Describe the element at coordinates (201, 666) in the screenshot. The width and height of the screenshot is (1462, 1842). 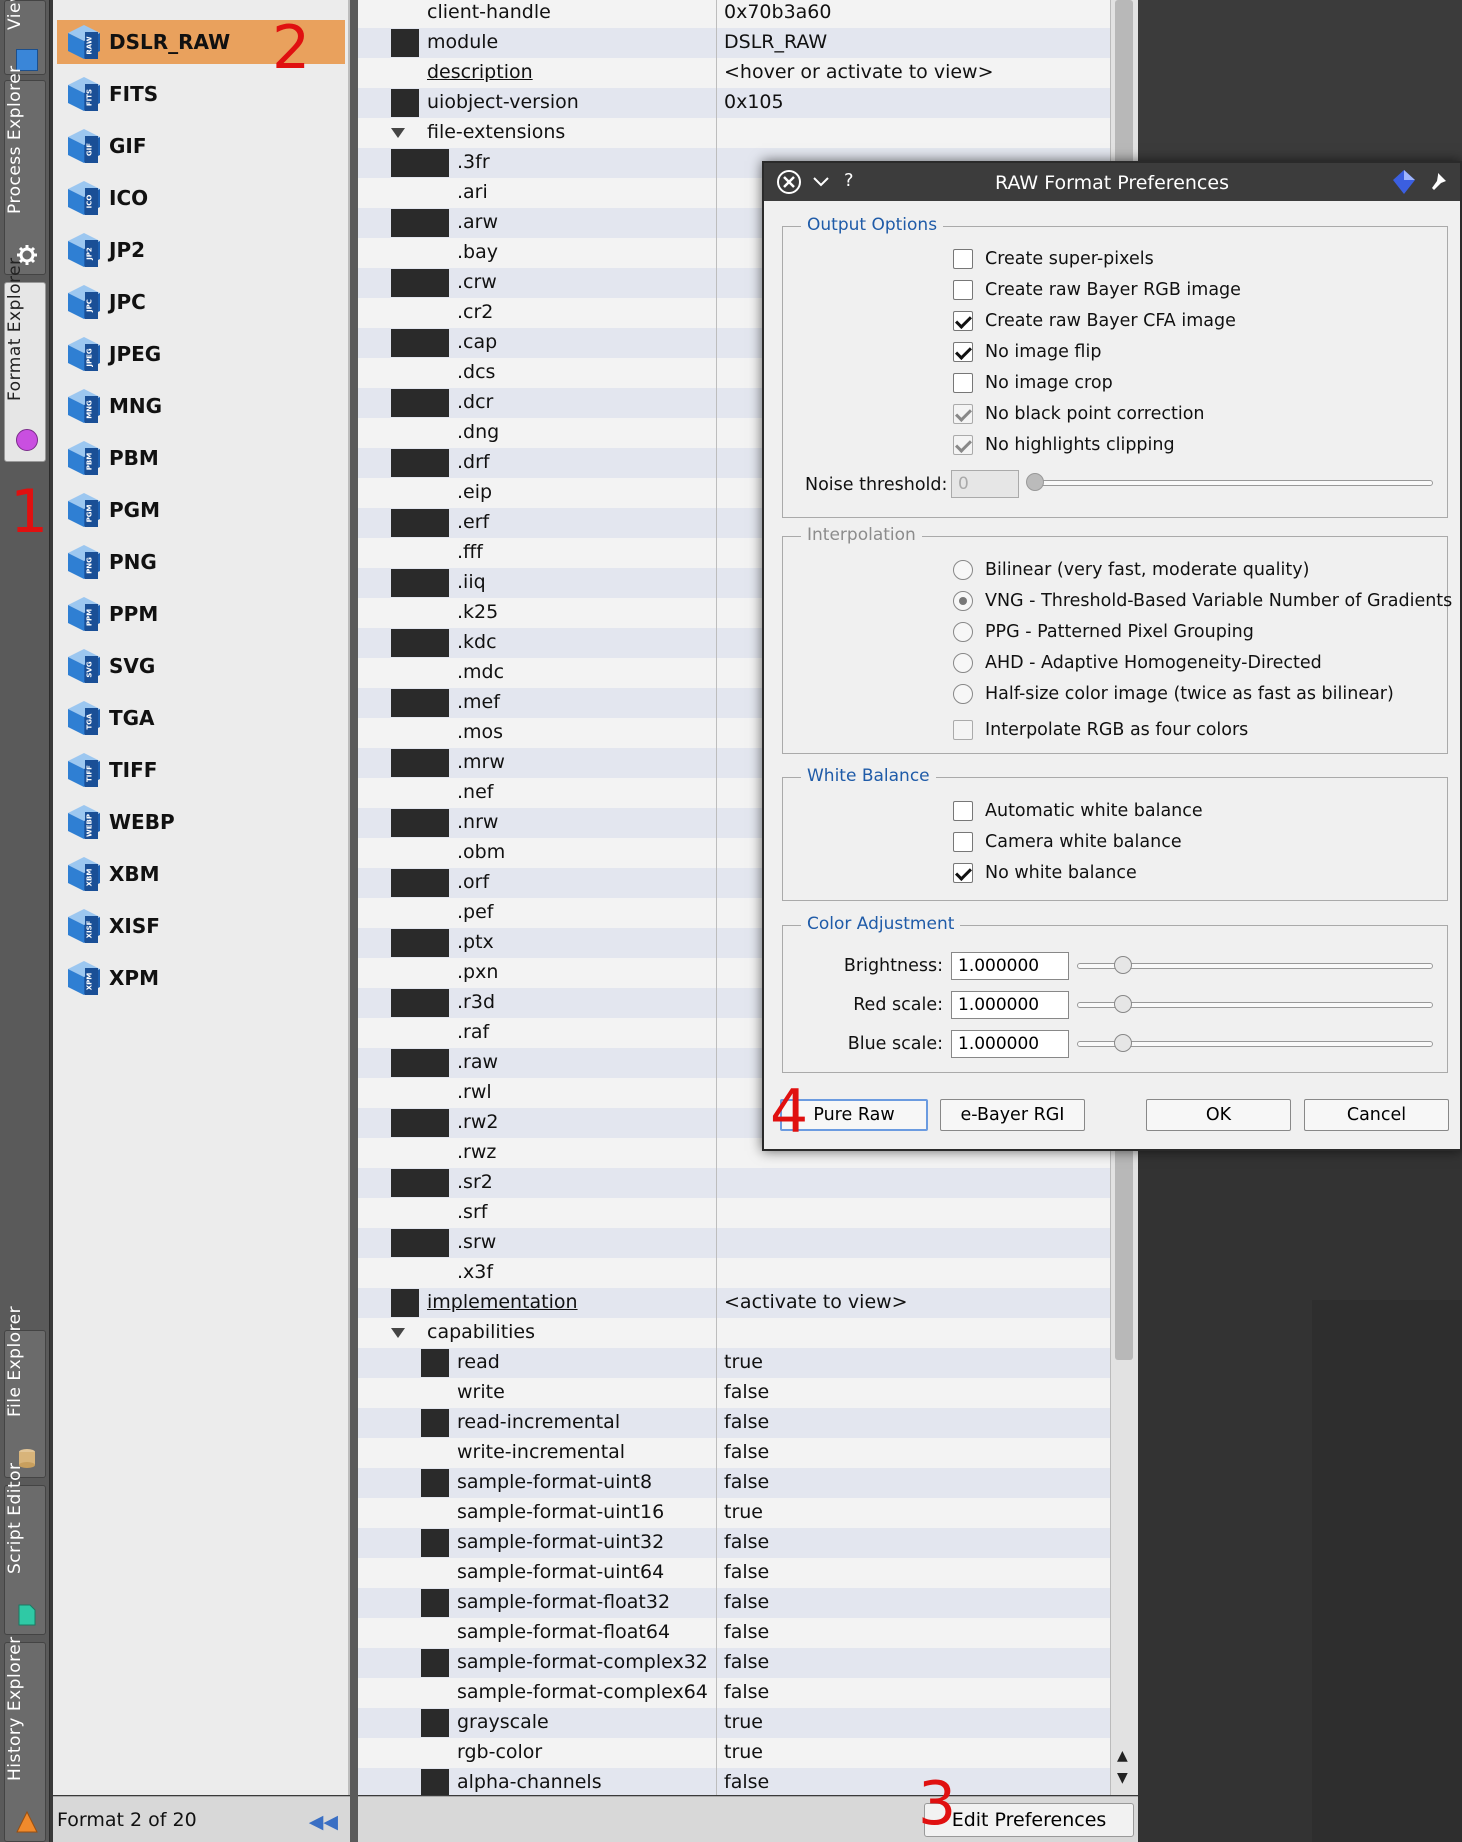
I see `format-item-svg: SVG SVG` at that location.